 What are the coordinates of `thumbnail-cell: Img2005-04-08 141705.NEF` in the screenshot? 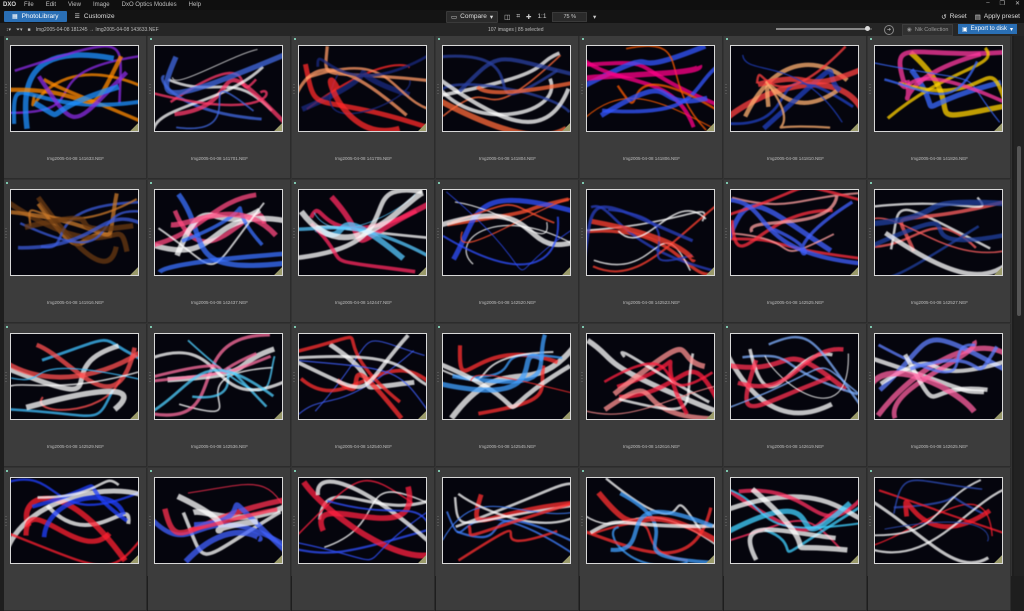 It's located at (363, 107).